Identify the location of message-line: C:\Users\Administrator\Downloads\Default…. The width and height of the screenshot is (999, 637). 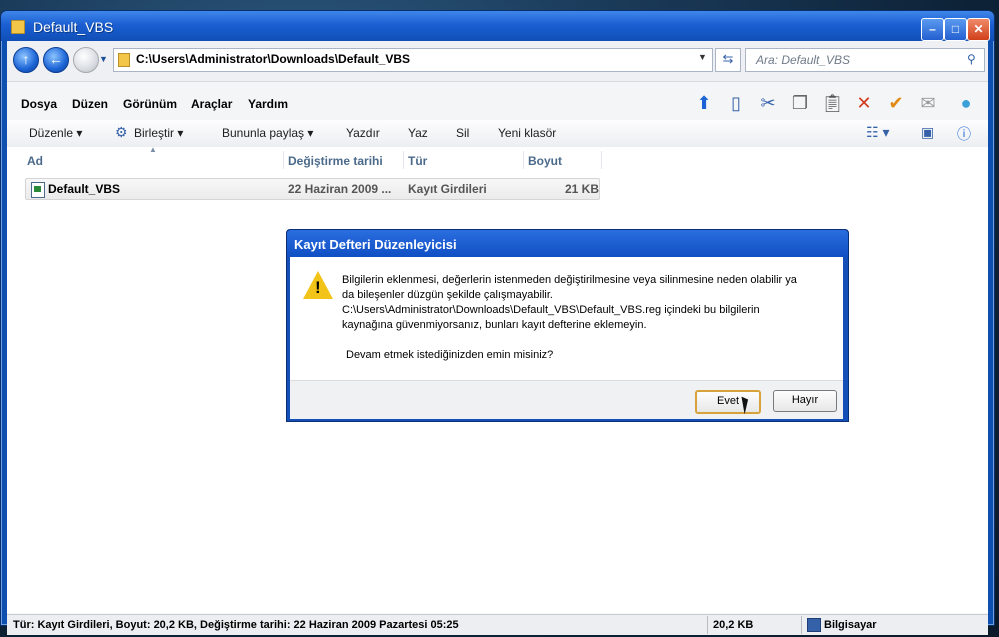
(551, 310).